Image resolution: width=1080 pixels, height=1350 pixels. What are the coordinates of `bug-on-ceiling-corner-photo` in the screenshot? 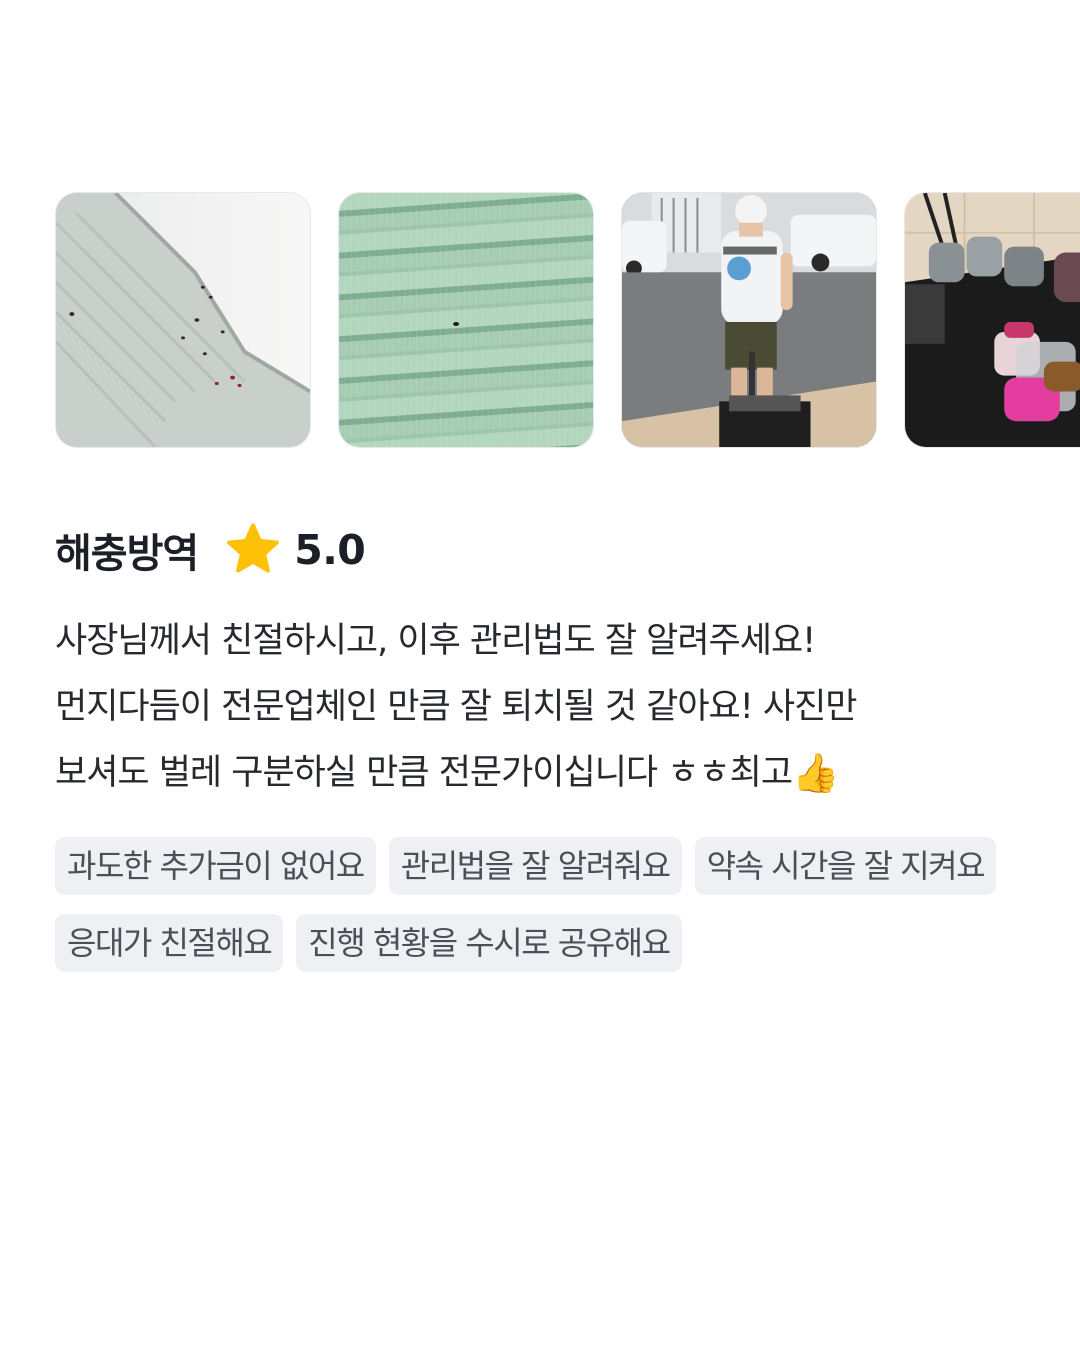 It's located at (183, 320).